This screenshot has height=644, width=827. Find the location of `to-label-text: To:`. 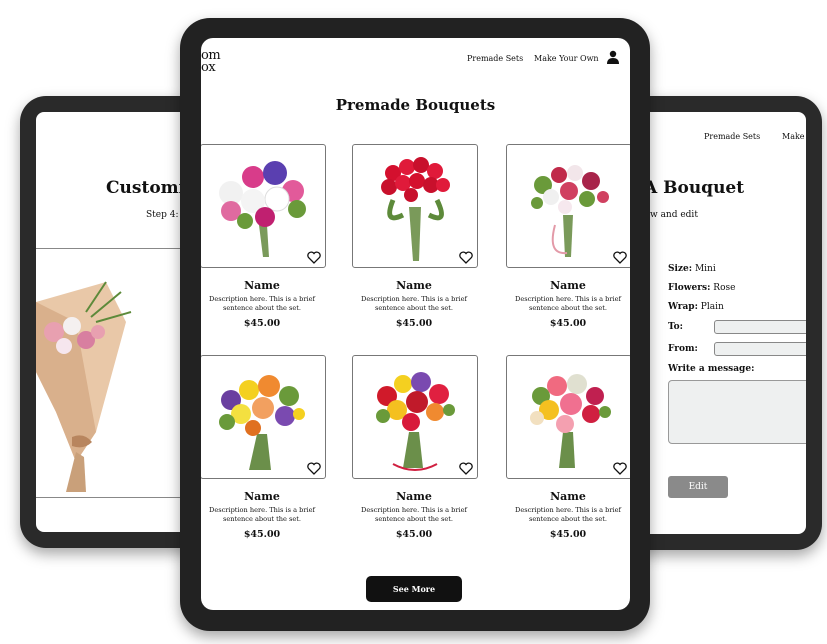

to-label-text: To: is located at coordinates (675, 327).